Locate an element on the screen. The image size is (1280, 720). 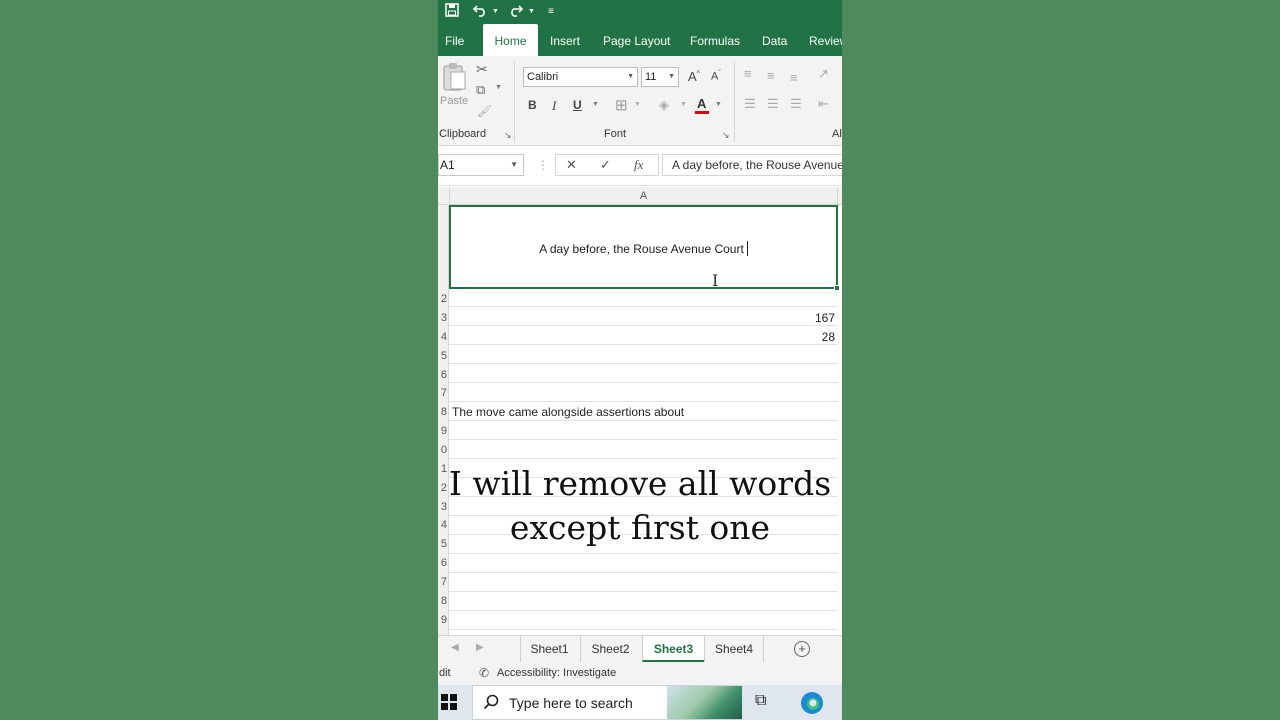
format-painter-icon: 🖌 is located at coordinates (484, 111).